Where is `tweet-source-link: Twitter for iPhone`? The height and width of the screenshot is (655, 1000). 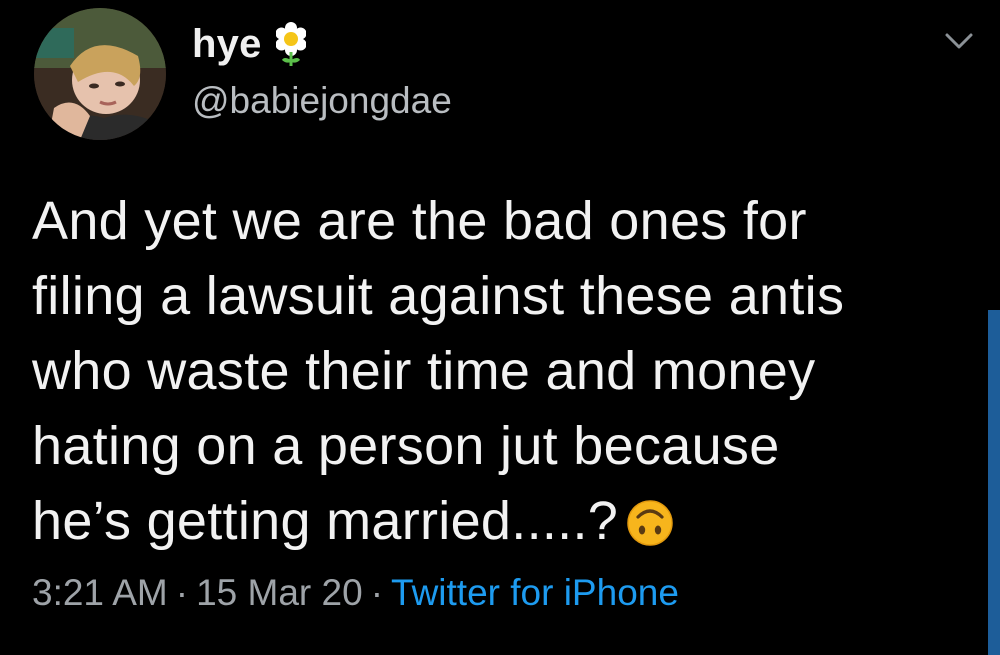
tweet-source-link: Twitter for iPhone is located at coordinates (535, 592).